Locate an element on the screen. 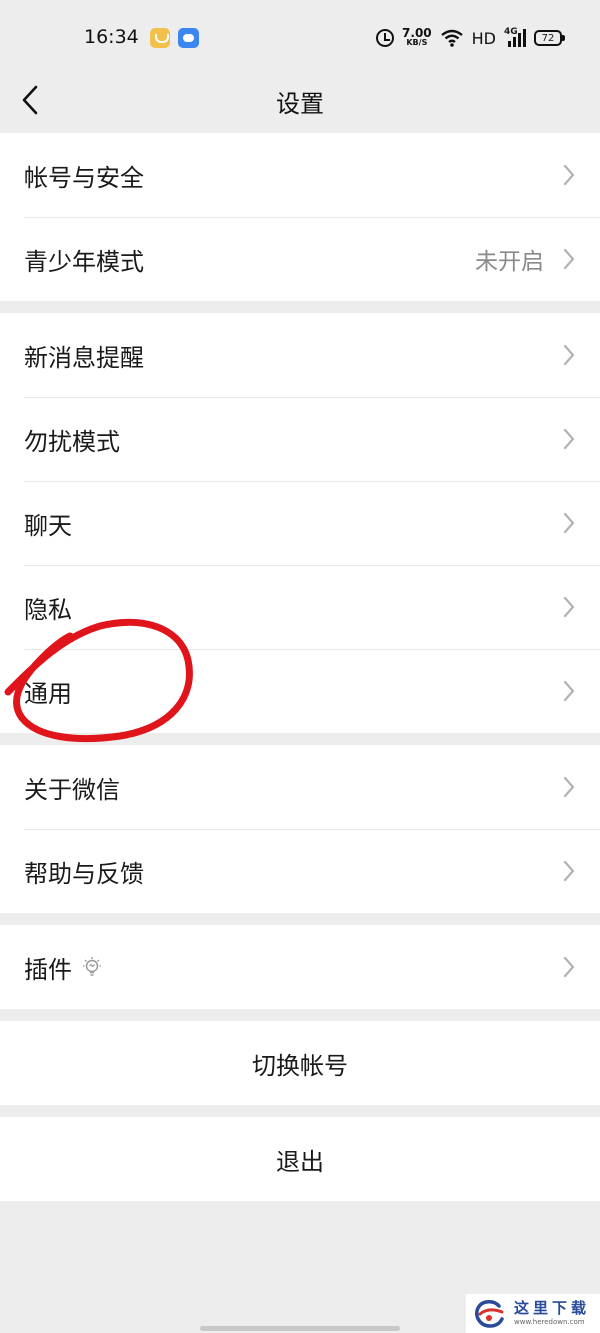  settings-item-privacy: 隐私 is located at coordinates (300, 607).